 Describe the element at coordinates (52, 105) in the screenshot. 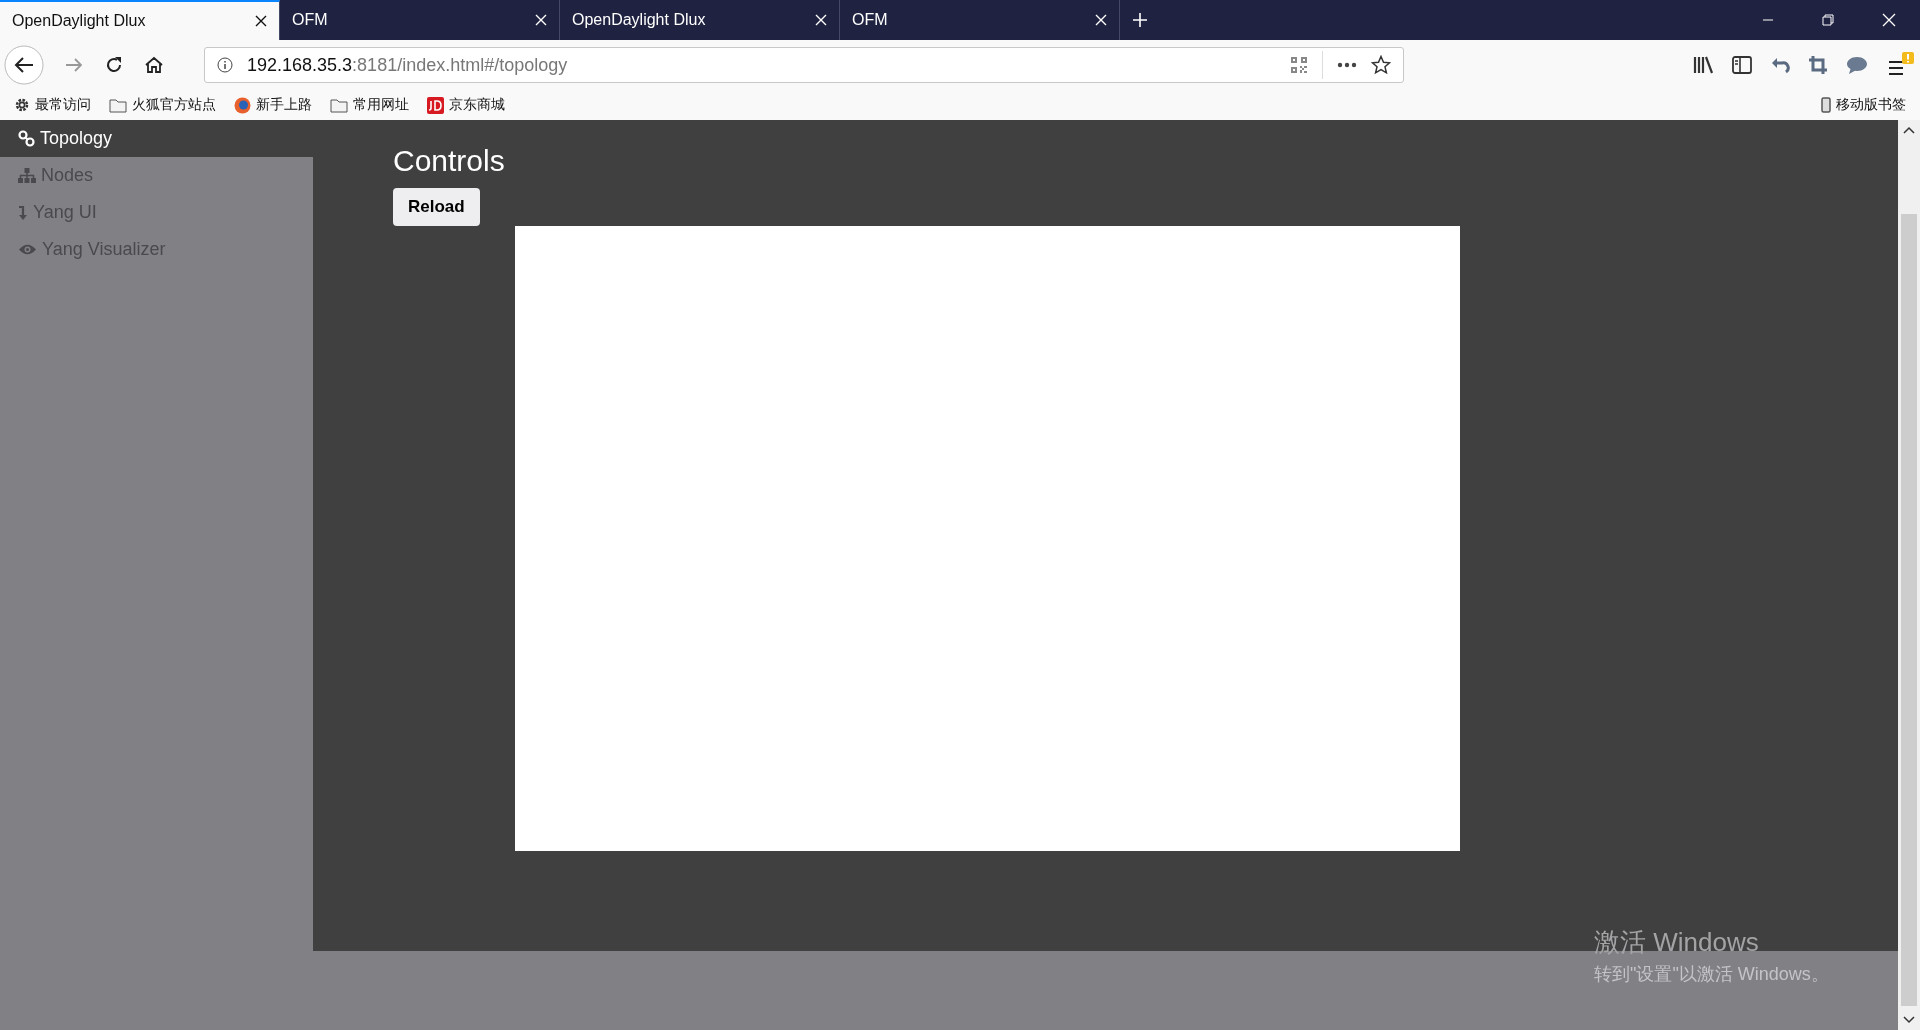

I see `bookmark-item: 最常访问` at that location.